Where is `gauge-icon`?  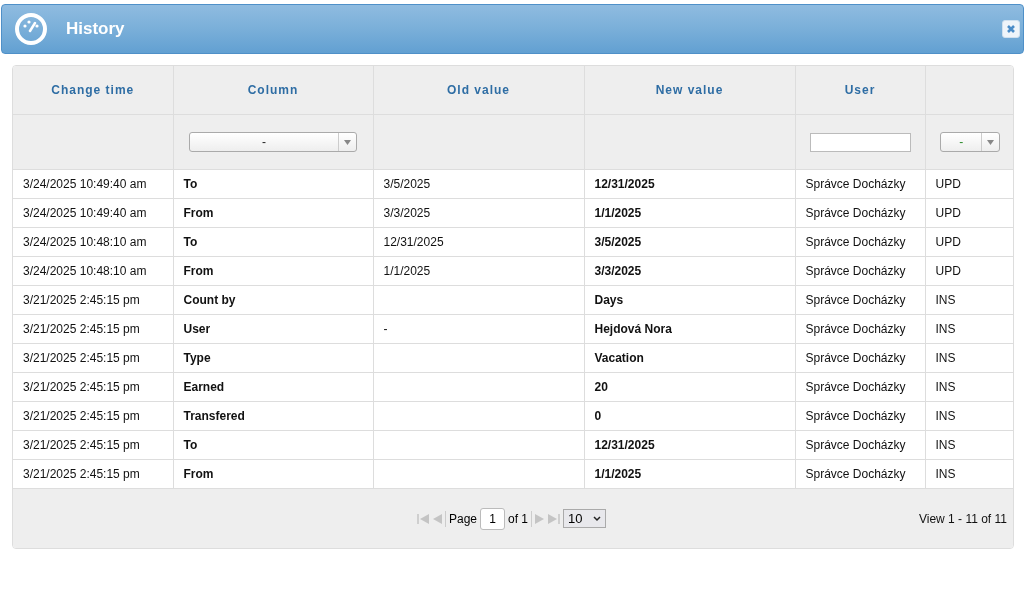 gauge-icon is located at coordinates (31, 29).